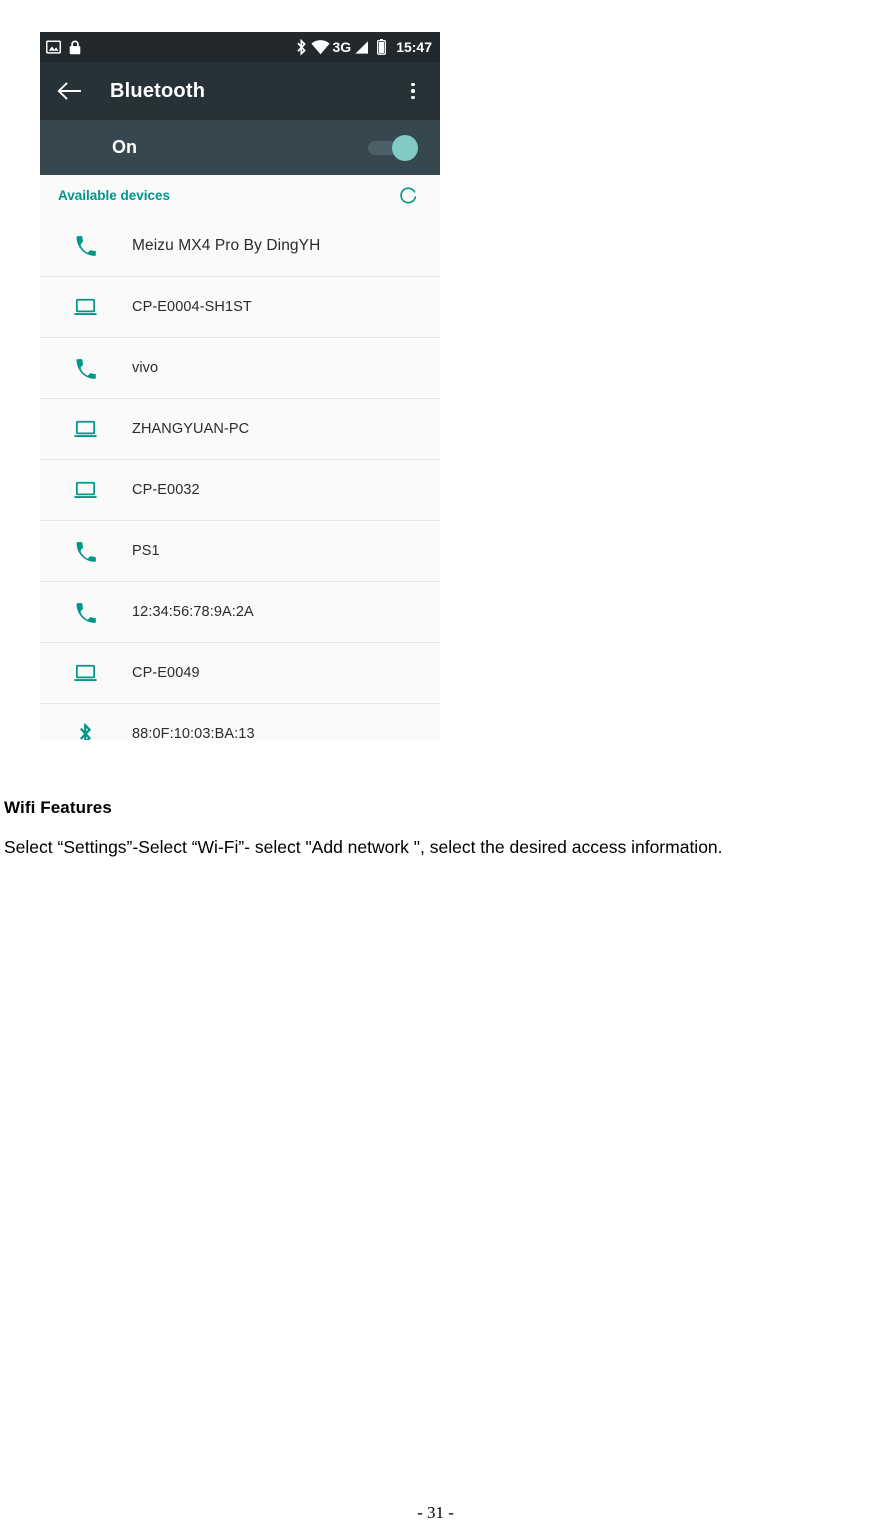  Describe the element at coordinates (240, 367) in the screenshot. I see `list-item: vivo` at that location.